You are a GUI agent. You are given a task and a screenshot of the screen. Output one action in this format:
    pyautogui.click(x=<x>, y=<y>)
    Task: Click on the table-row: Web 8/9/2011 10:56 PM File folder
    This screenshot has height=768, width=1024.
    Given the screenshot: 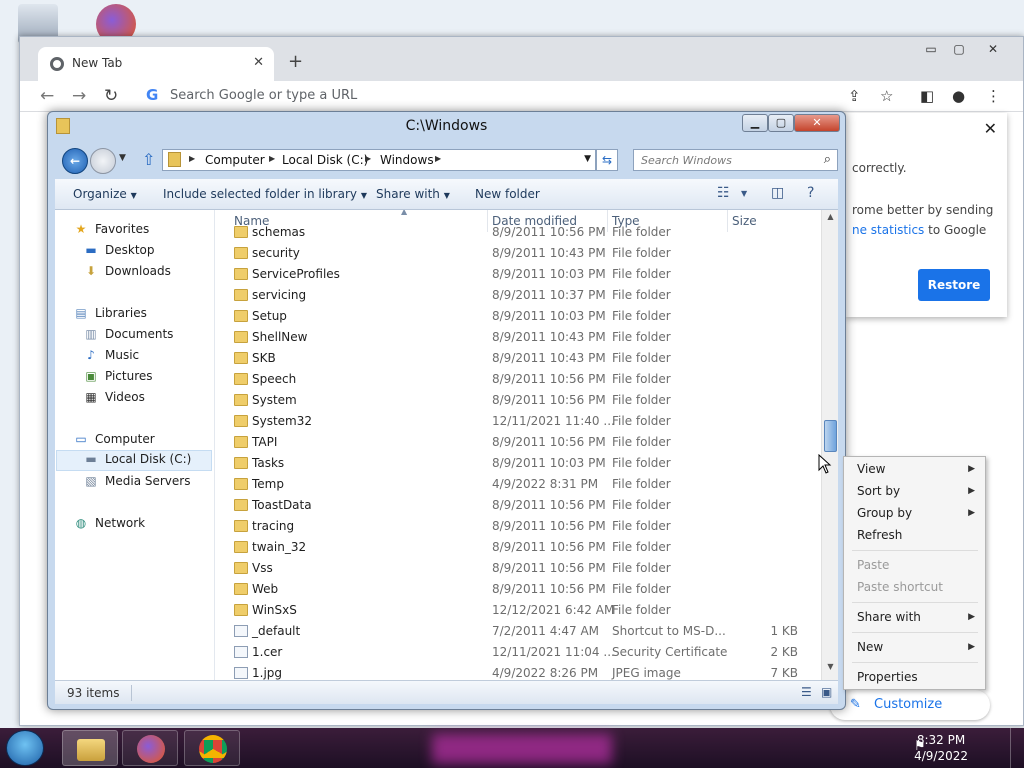 What is the action you would take?
    pyautogui.click(x=516, y=589)
    